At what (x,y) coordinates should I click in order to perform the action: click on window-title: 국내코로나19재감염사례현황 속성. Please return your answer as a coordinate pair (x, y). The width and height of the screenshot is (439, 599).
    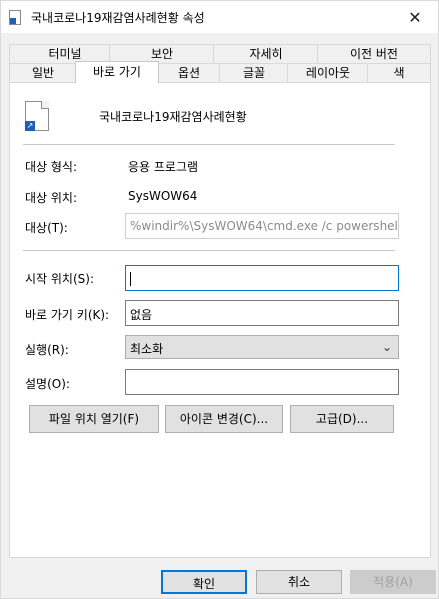
    Looking at the image, I should click on (118, 18).